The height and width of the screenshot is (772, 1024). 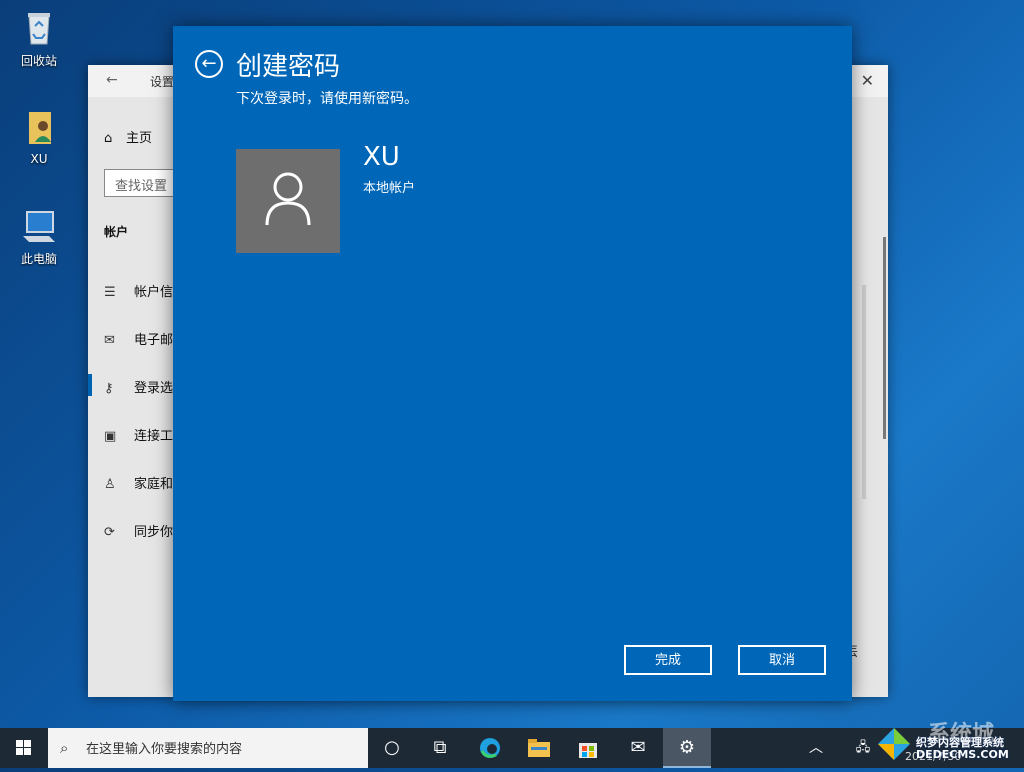 I want to click on edge-browser-icon, so click(x=490, y=748).